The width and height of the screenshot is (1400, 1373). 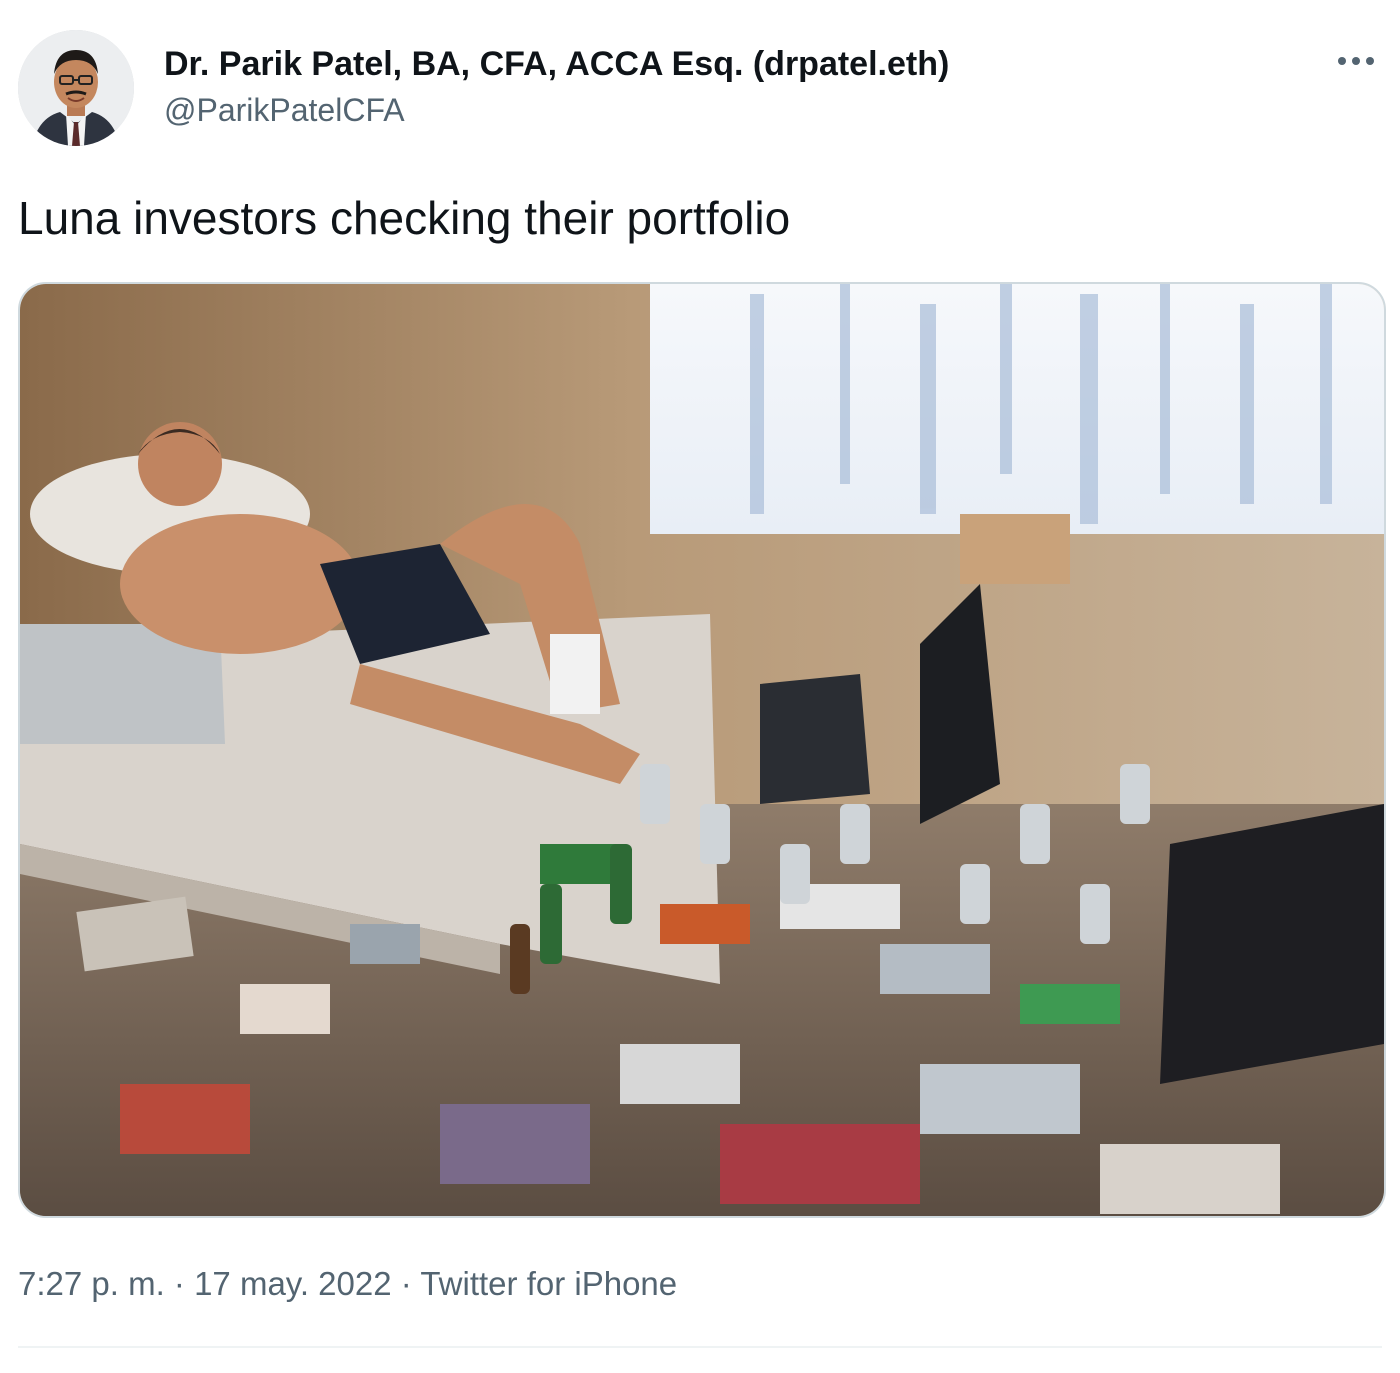 I want to click on avatar, so click(x=76, y=88).